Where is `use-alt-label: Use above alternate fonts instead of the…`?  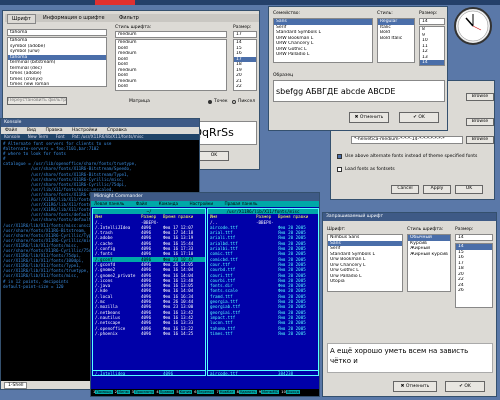
use-alt-label: Use above alternate fonts instead of the… is located at coordinates (411, 156).